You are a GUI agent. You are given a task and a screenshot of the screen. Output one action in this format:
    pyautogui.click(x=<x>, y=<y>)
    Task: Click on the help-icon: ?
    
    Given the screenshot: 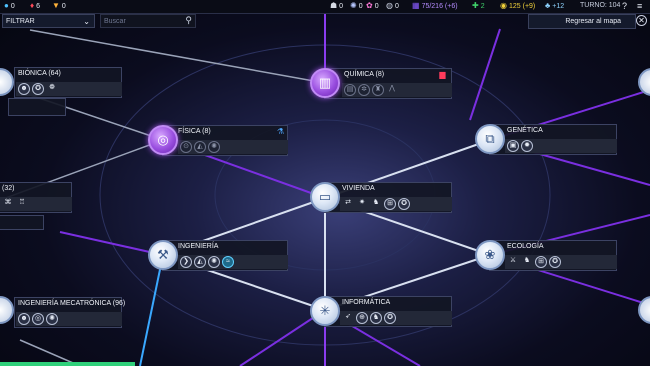 What is the action you would take?
    pyautogui.click(x=624, y=6)
    